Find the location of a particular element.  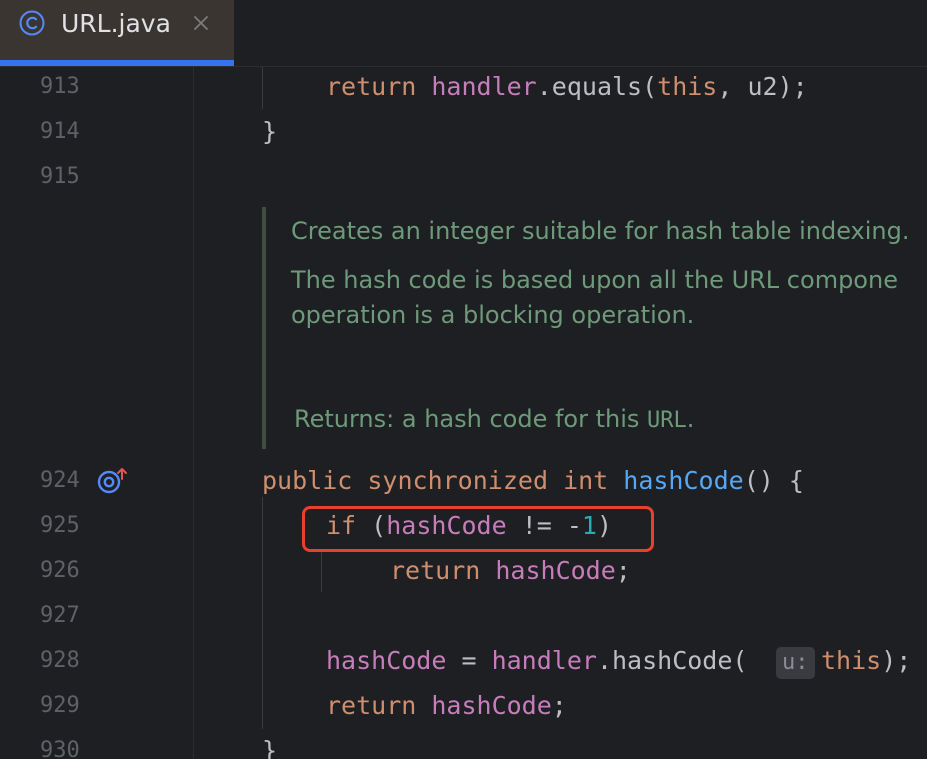

code-line-926: return hashCode; is located at coordinates (510, 570).